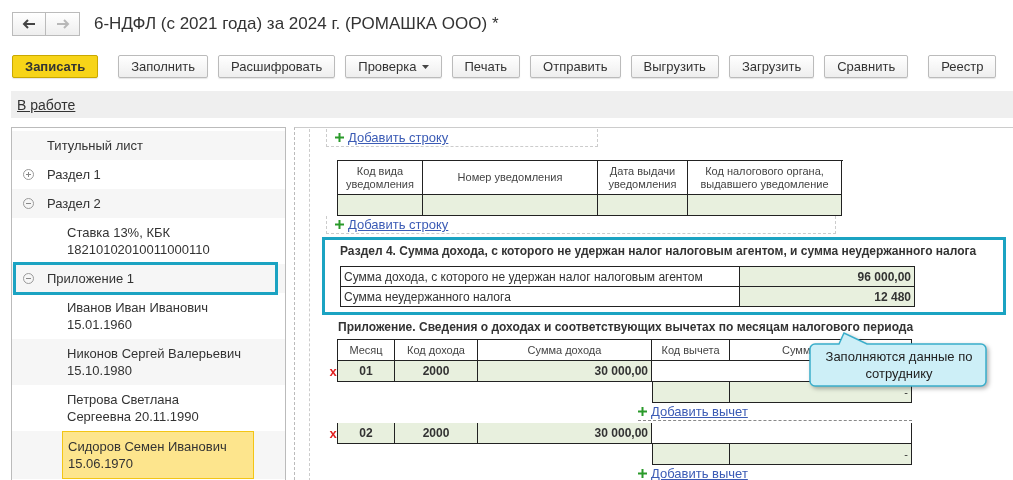 The height and width of the screenshot is (480, 1013). Describe the element at coordinates (157, 316) in the screenshot. I see `tree-item: Иванов Иван Иванович 15.01.1960` at that location.